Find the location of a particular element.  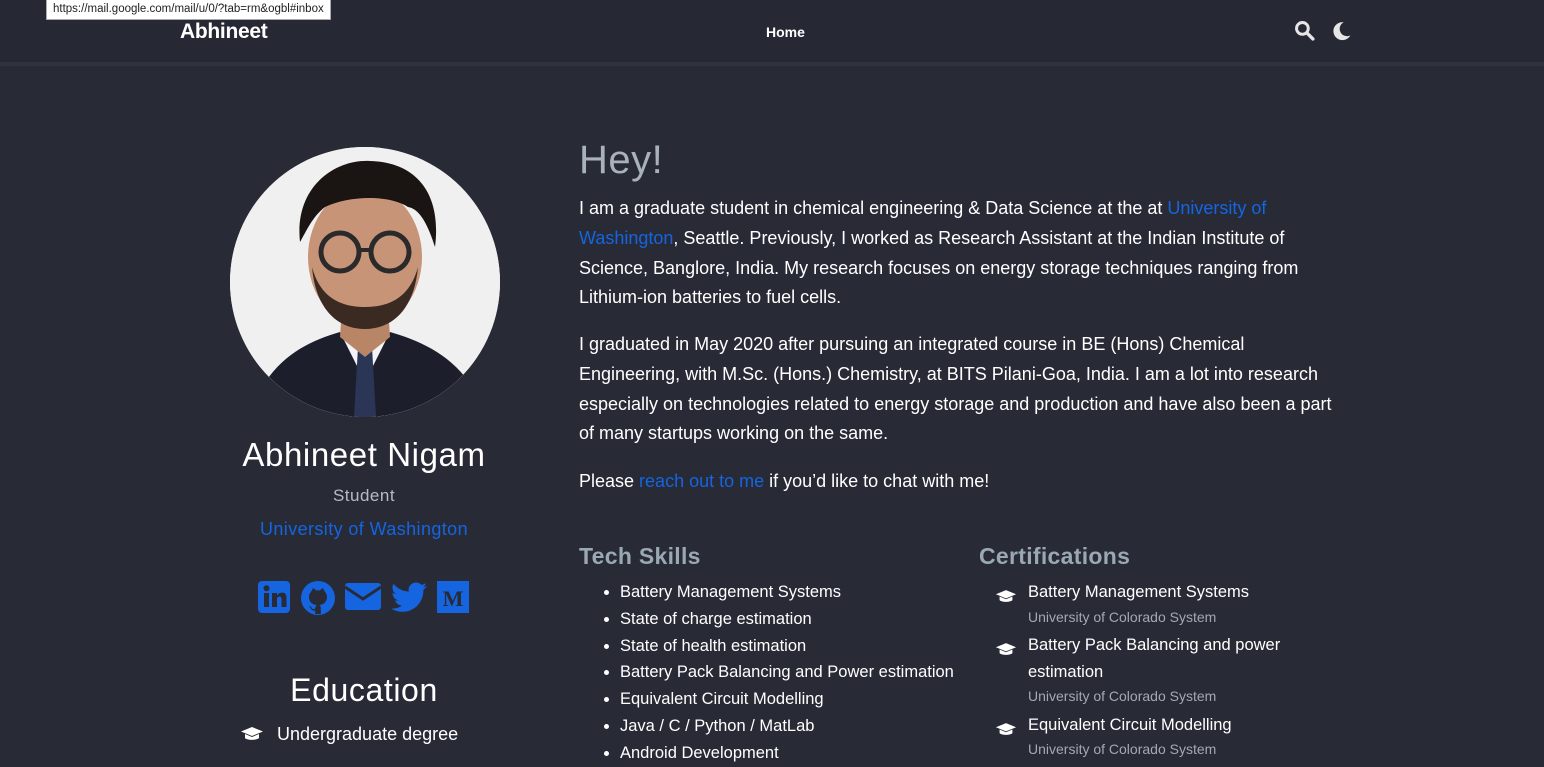

profile-organization-link: University of Washington is located at coordinates (364, 529).